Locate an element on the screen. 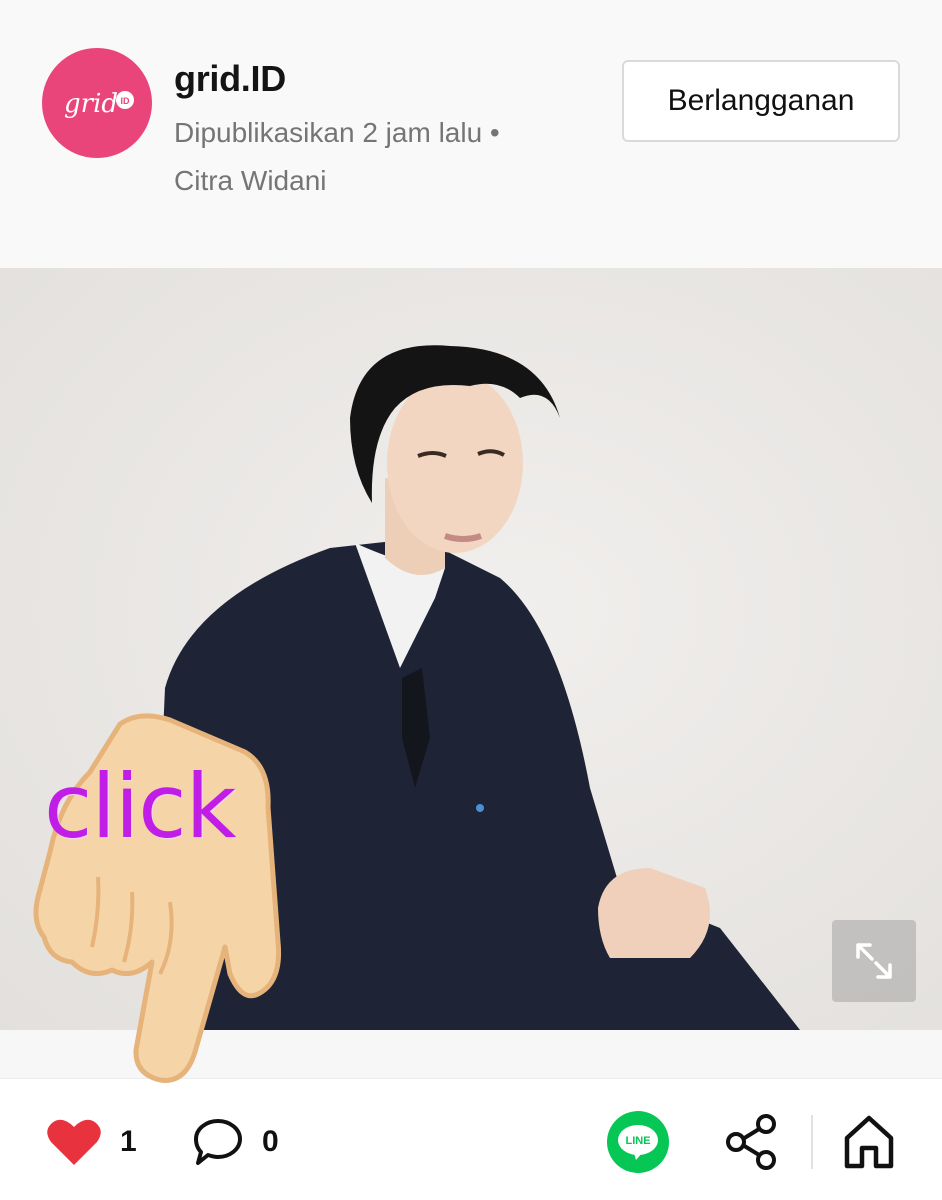  author-name: Citra Widani is located at coordinates (250, 180).